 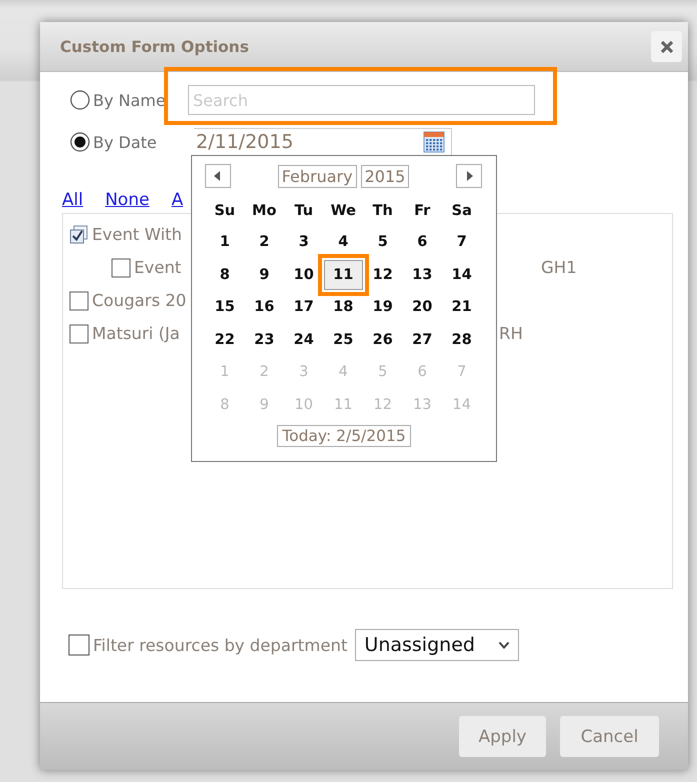 I want to click on month-field: February, so click(x=317, y=176).